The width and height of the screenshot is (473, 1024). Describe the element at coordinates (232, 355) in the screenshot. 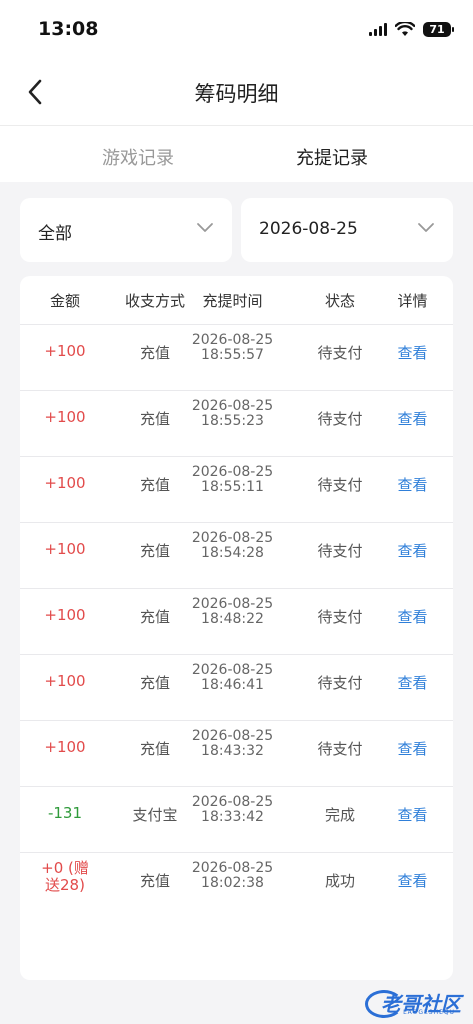

I see `row-clock: 18:55:57` at that location.